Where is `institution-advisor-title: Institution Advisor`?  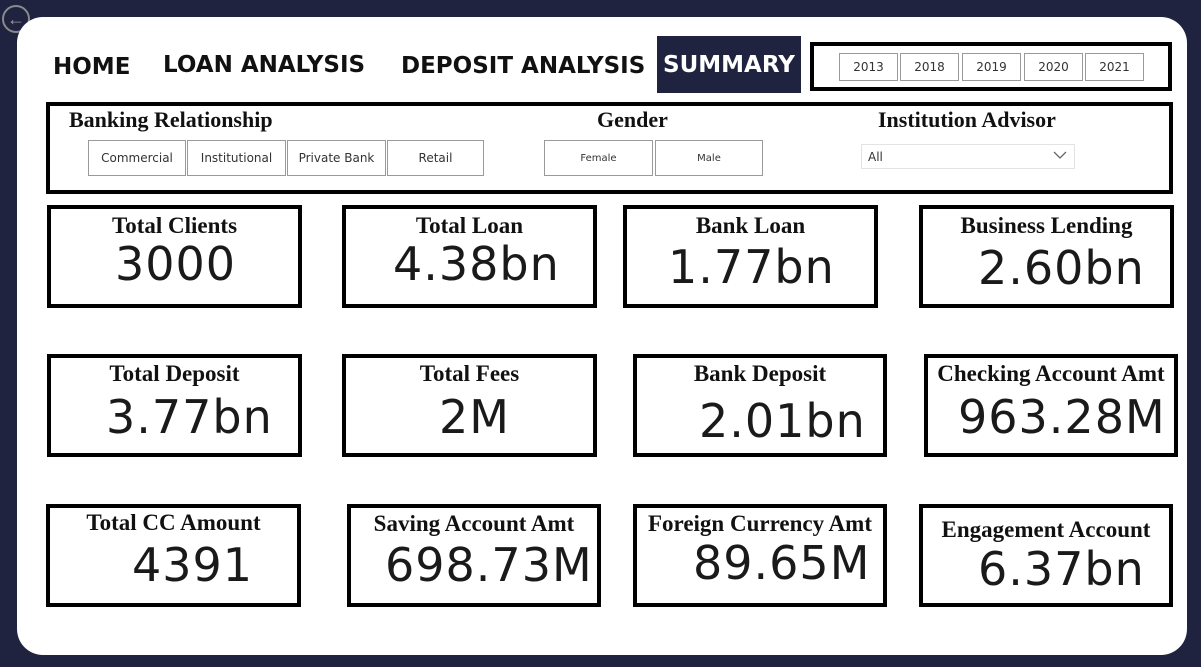 institution-advisor-title: Institution Advisor is located at coordinates (967, 119).